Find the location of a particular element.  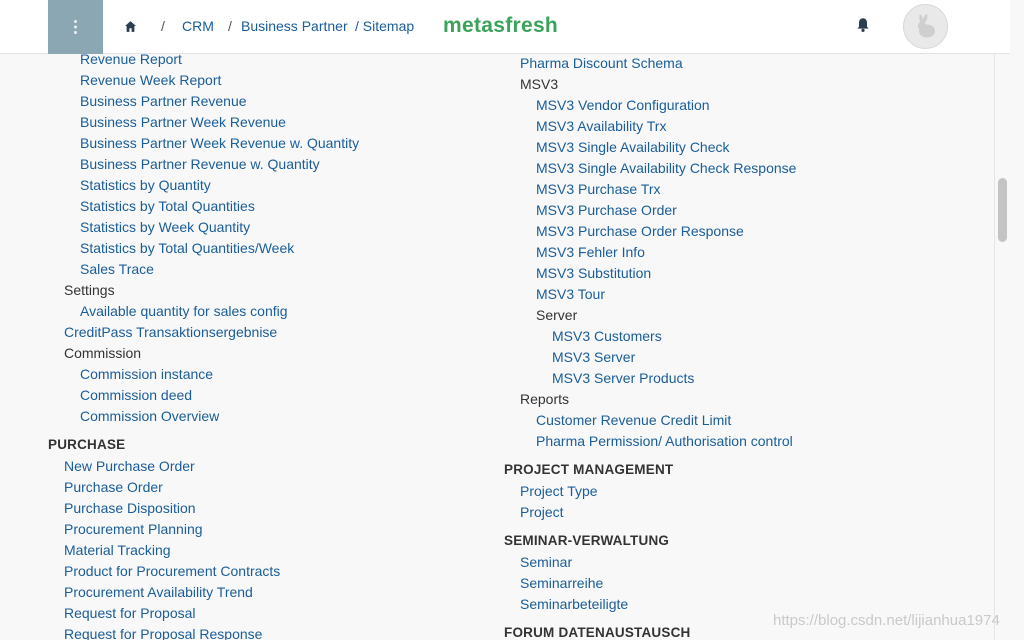

kebab-menu-icon: ⋮ is located at coordinates (75, 27).